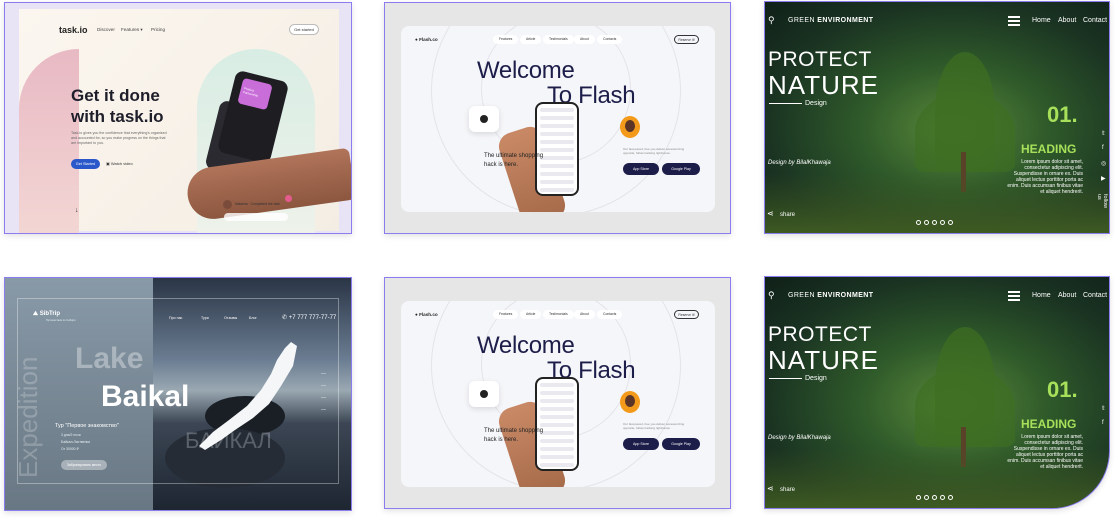 This screenshot has width=1115, height=518. I want to click on task-watch-video: ▣ Watch video, so click(119, 163).